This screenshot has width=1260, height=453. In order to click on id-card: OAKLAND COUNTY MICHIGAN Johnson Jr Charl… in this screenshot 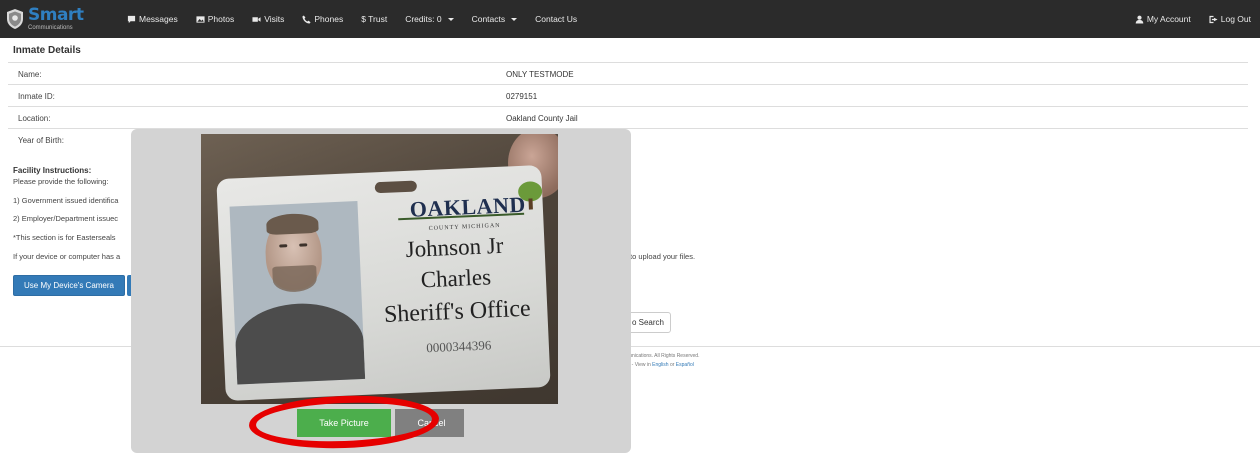, I will do `click(383, 283)`.